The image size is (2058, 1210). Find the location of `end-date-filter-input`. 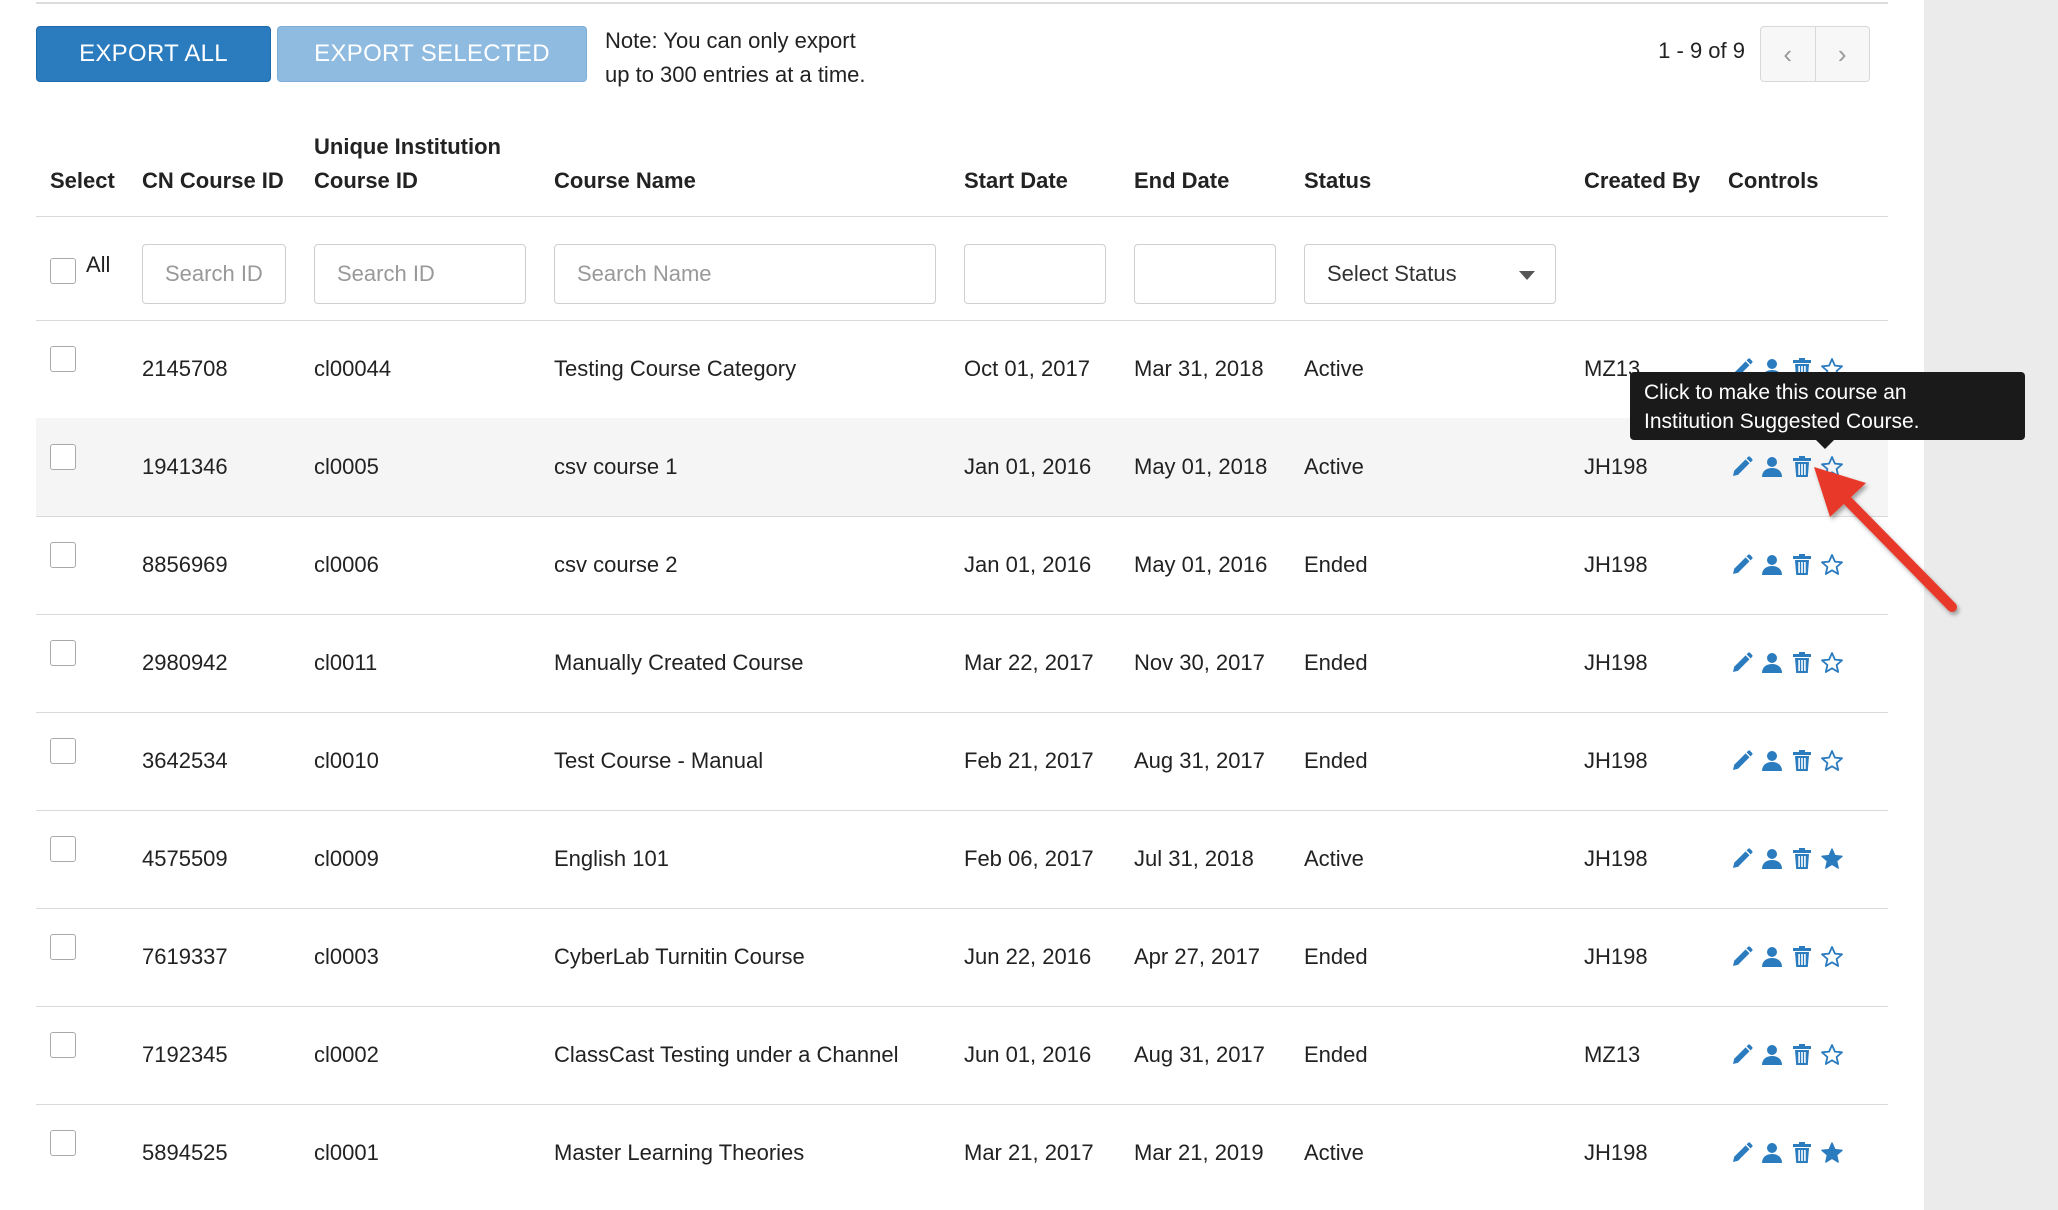

end-date-filter-input is located at coordinates (1205, 274).